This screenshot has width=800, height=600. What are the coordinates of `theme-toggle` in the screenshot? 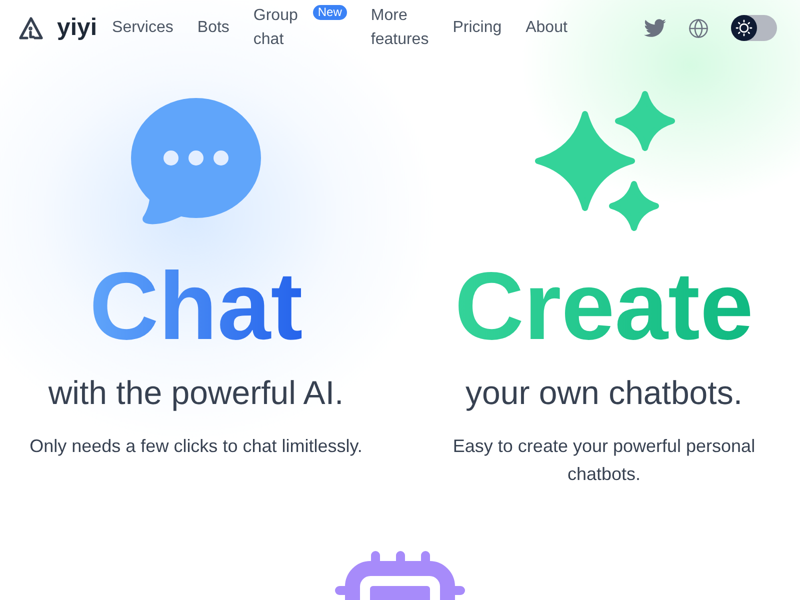 It's located at (754, 28).